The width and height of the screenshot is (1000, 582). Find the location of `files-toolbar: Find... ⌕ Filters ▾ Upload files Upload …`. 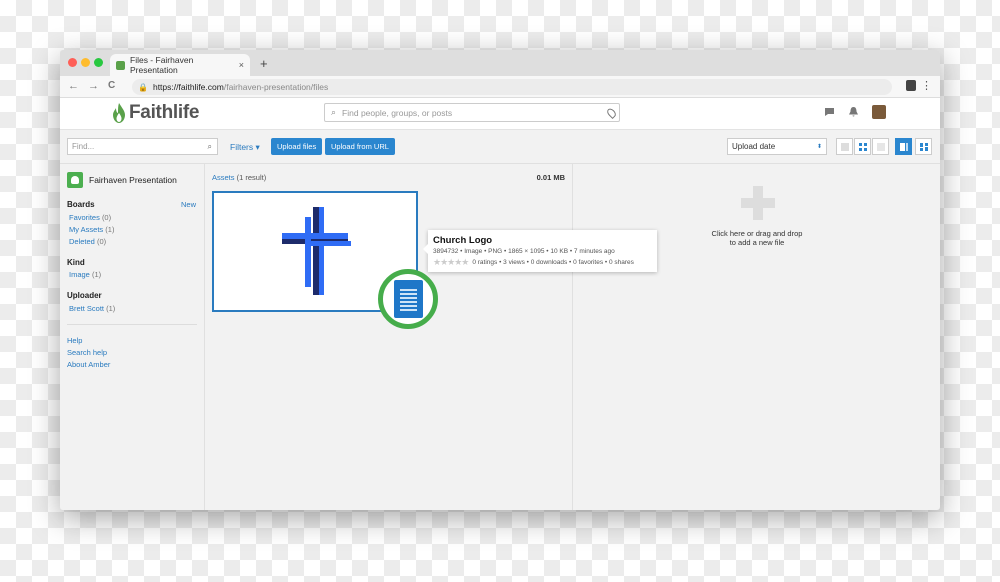

files-toolbar: Find... ⌕ Filters ▾ Upload files Upload … is located at coordinates (500, 147).